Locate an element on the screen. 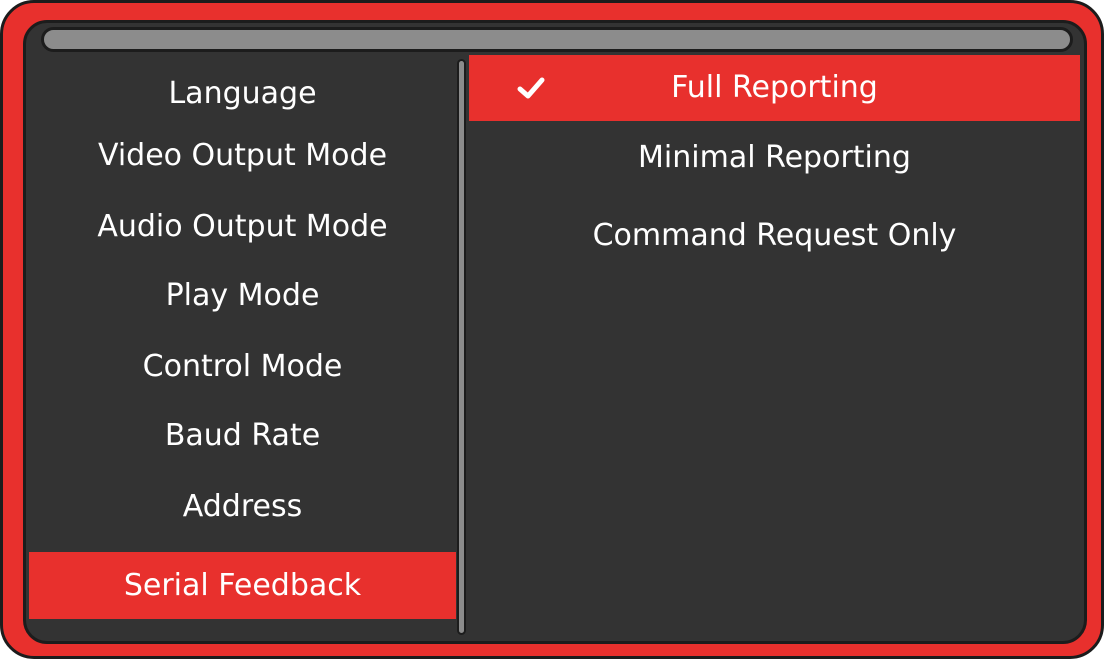 The width and height of the screenshot is (1104, 659). menu-item-baud-rate: Baud Rate is located at coordinates (242, 436).